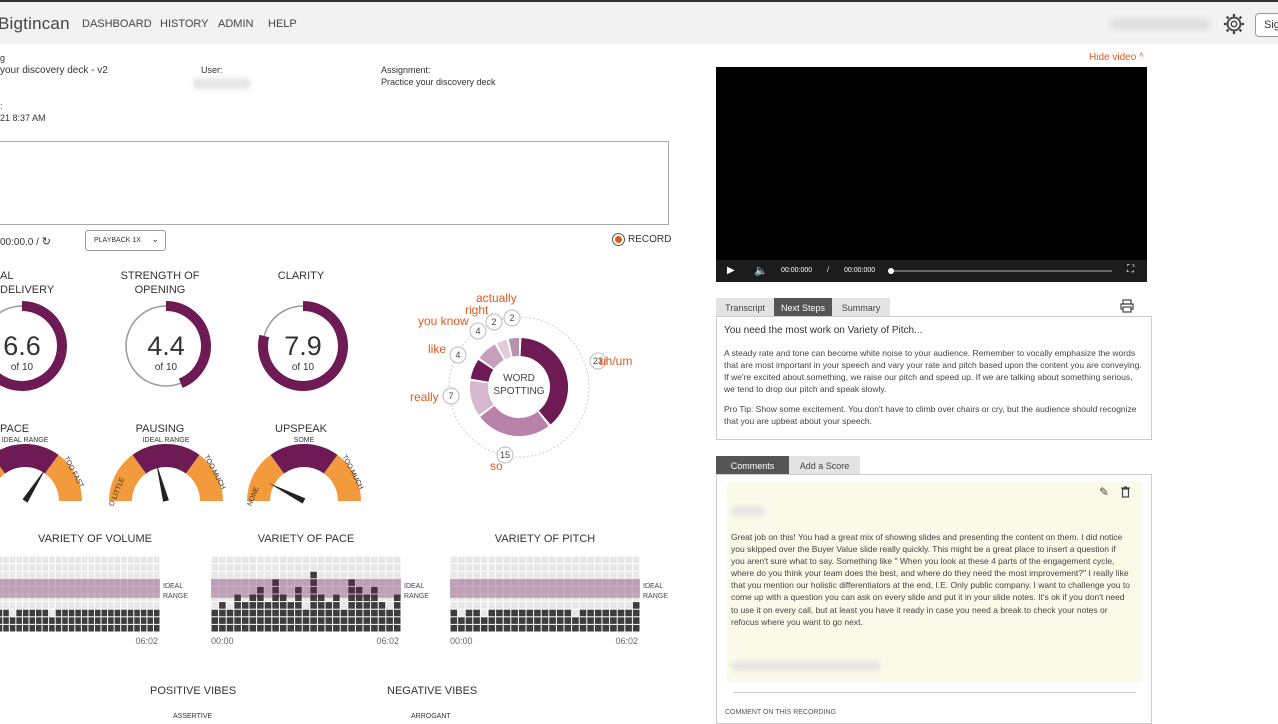 The height and width of the screenshot is (724, 1278). Describe the element at coordinates (3, 58) in the screenshot. I see `recording-label: g` at that location.